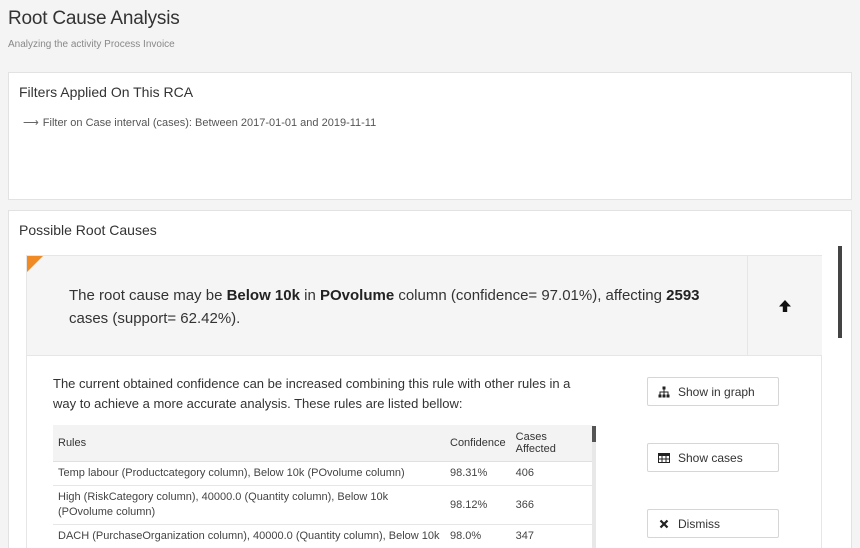 The height and width of the screenshot is (548, 860). I want to click on root-causes-title: Possible Root Causes, so click(88, 230).